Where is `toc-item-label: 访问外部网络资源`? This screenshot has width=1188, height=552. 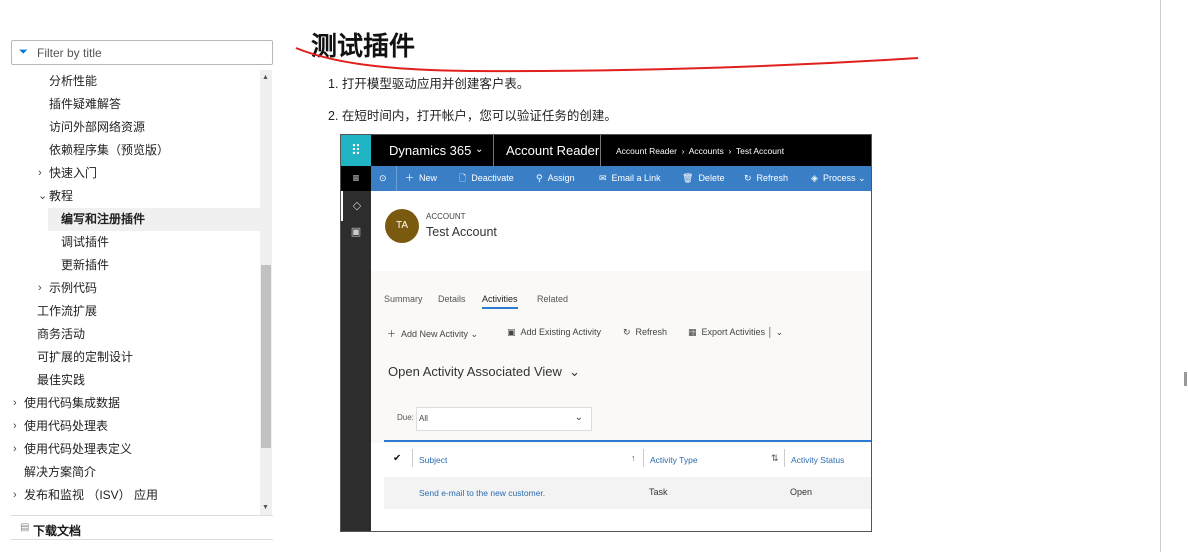 toc-item-label: 访问外部网络资源 is located at coordinates (97, 127).